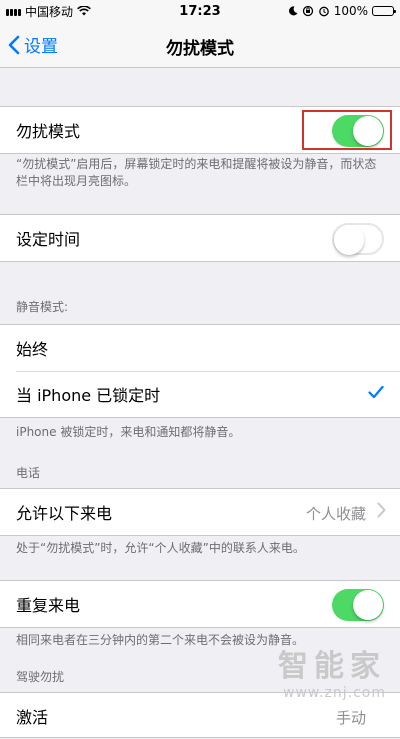 This screenshot has height=739, width=400. I want to click on phone-footer: 处于“勿扰模式”时，允许“个人收藏”中的联系人来电。, so click(160, 548).